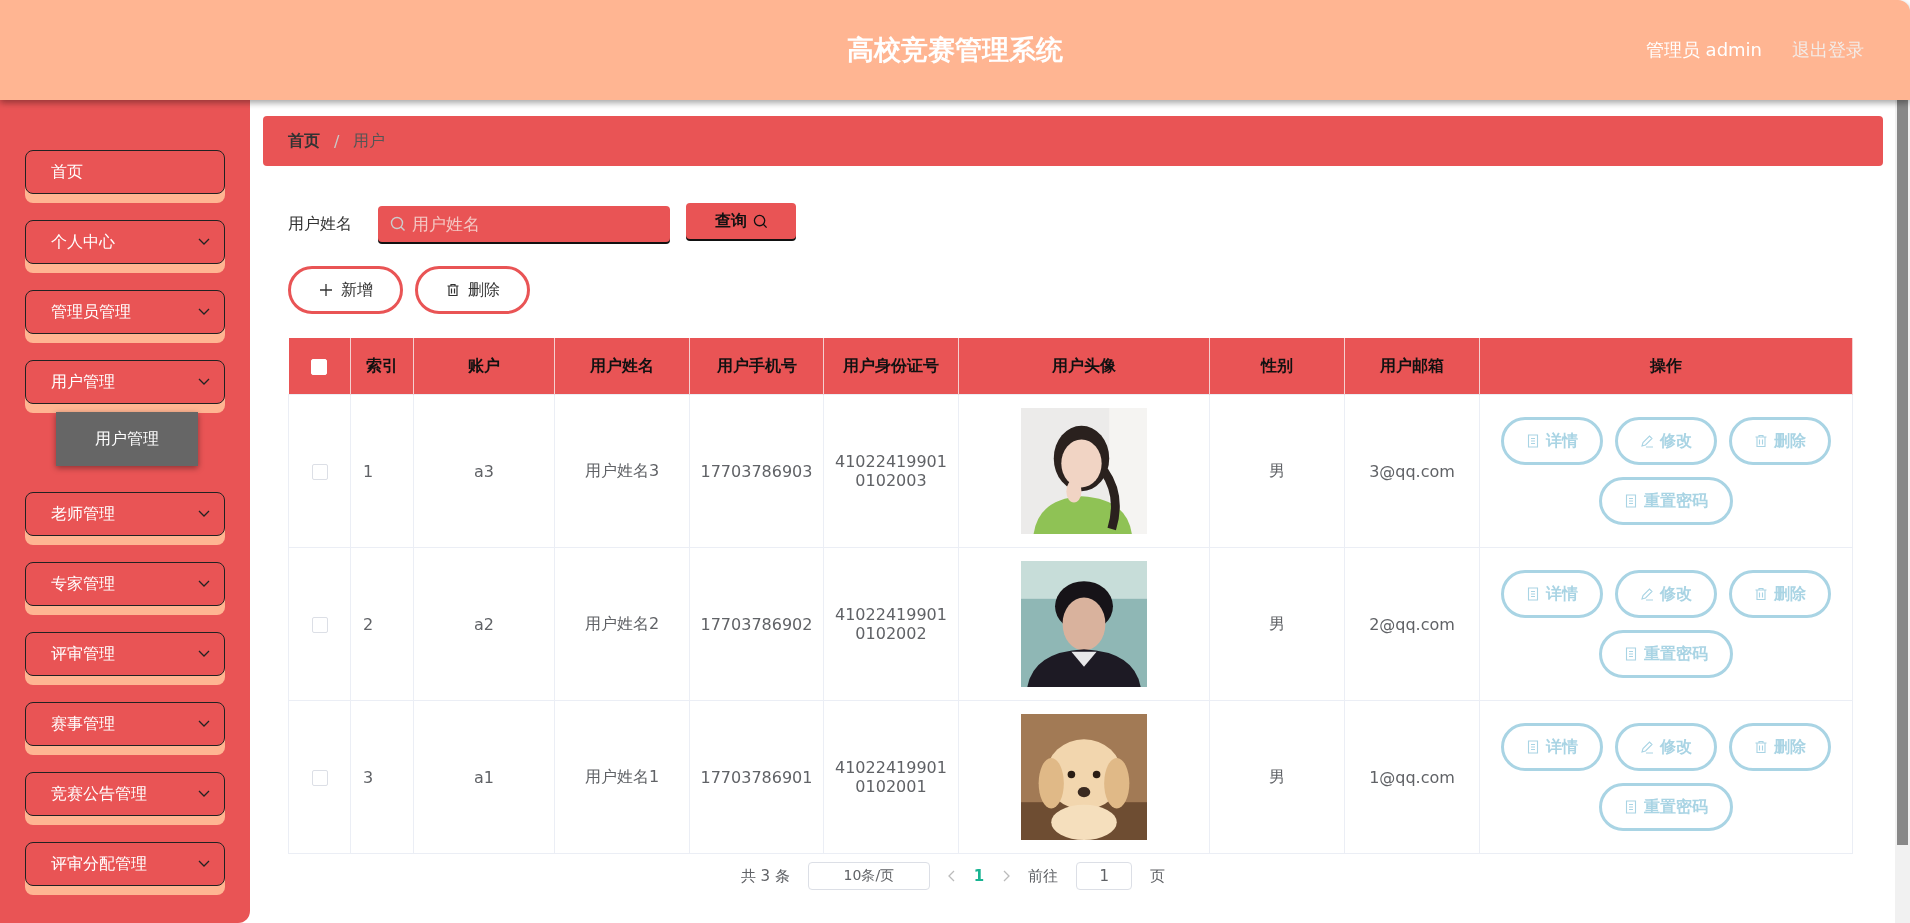 This screenshot has width=1910, height=923. What do you see at coordinates (756, 777) in the screenshot?
I see `table-cell: 17703786901` at bounding box center [756, 777].